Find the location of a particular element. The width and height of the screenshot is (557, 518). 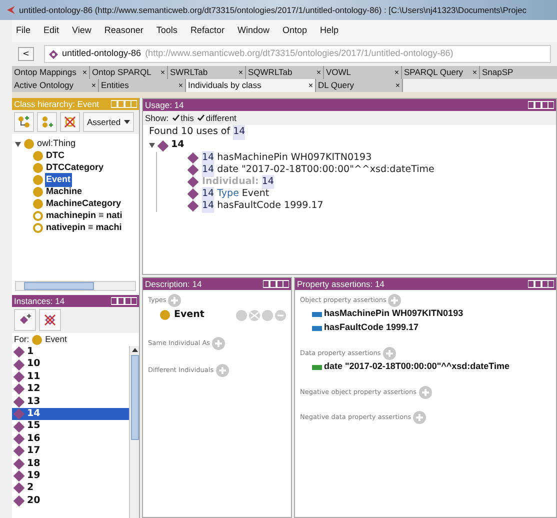

add-subclass-button is located at coordinates (24, 122).